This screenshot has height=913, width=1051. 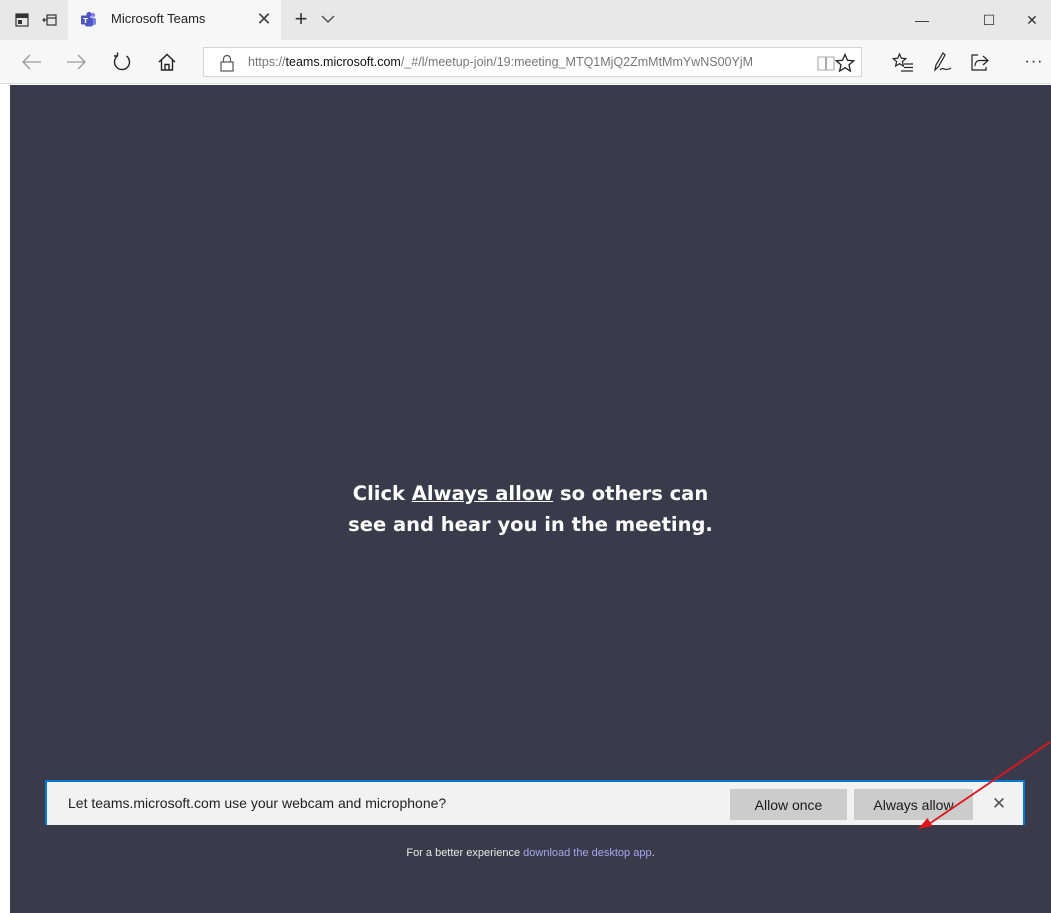 What do you see at coordinates (301, 19) in the screenshot?
I see `new-tab-button: +` at bounding box center [301, 19].